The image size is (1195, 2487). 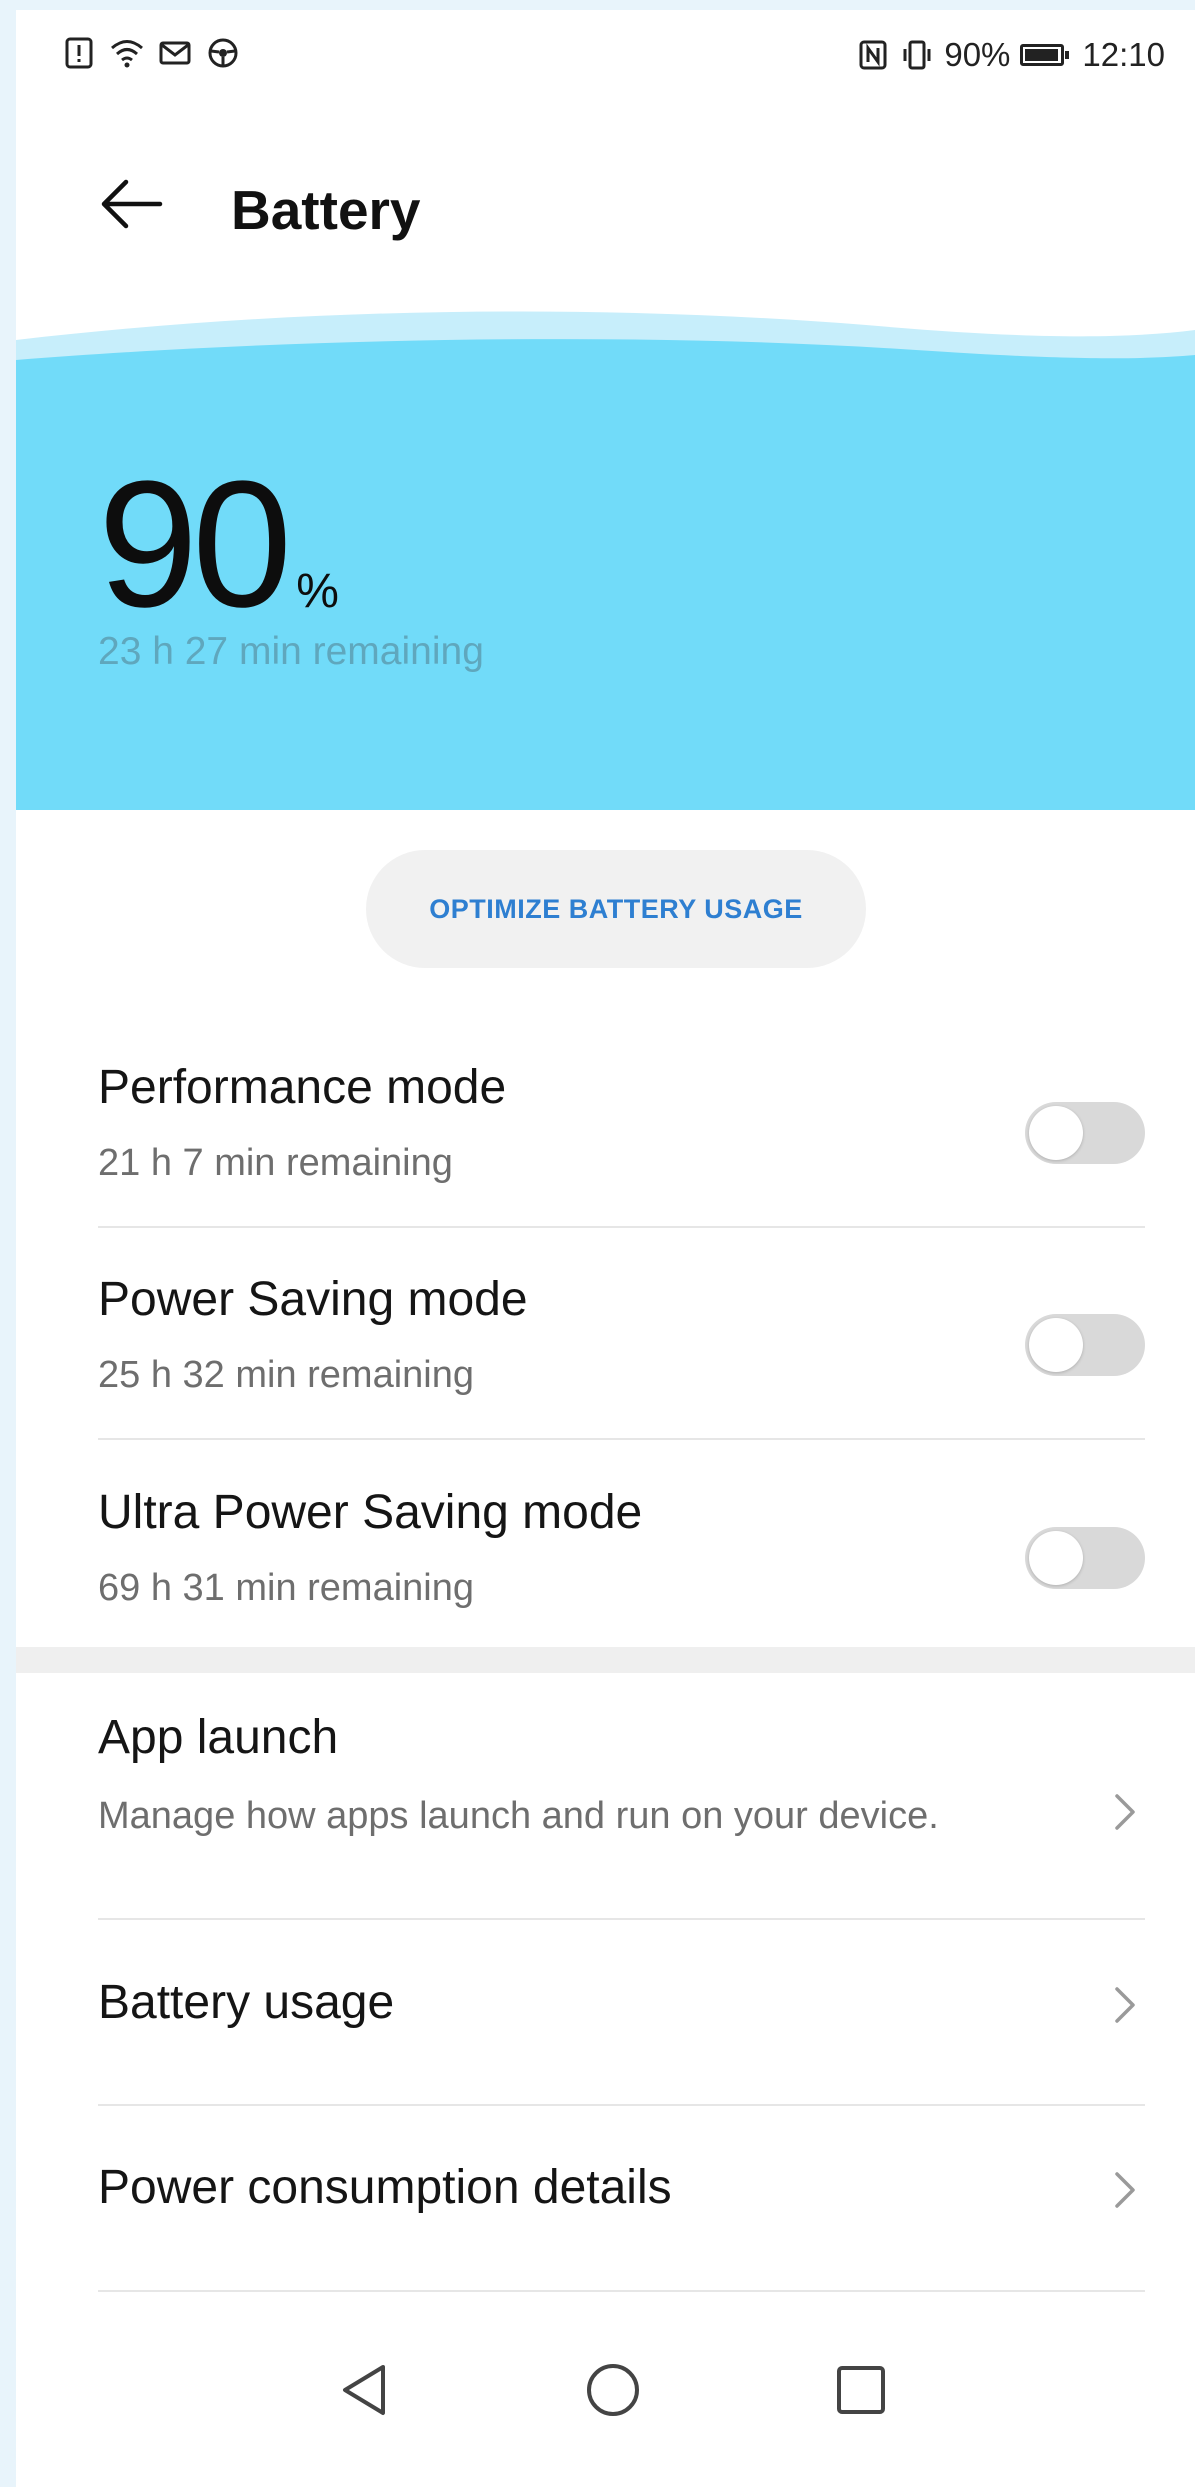 What do you see at coordinates (1123, 54) in the screenshot?
I see `status-time: 12:10` at bounding box center [1123, 54].